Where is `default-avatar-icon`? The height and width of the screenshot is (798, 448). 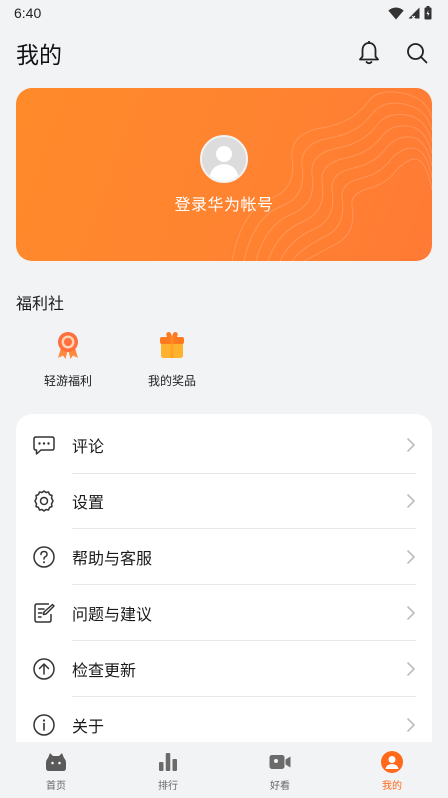 default-avatar-icon is located at coordinates (224, 159).